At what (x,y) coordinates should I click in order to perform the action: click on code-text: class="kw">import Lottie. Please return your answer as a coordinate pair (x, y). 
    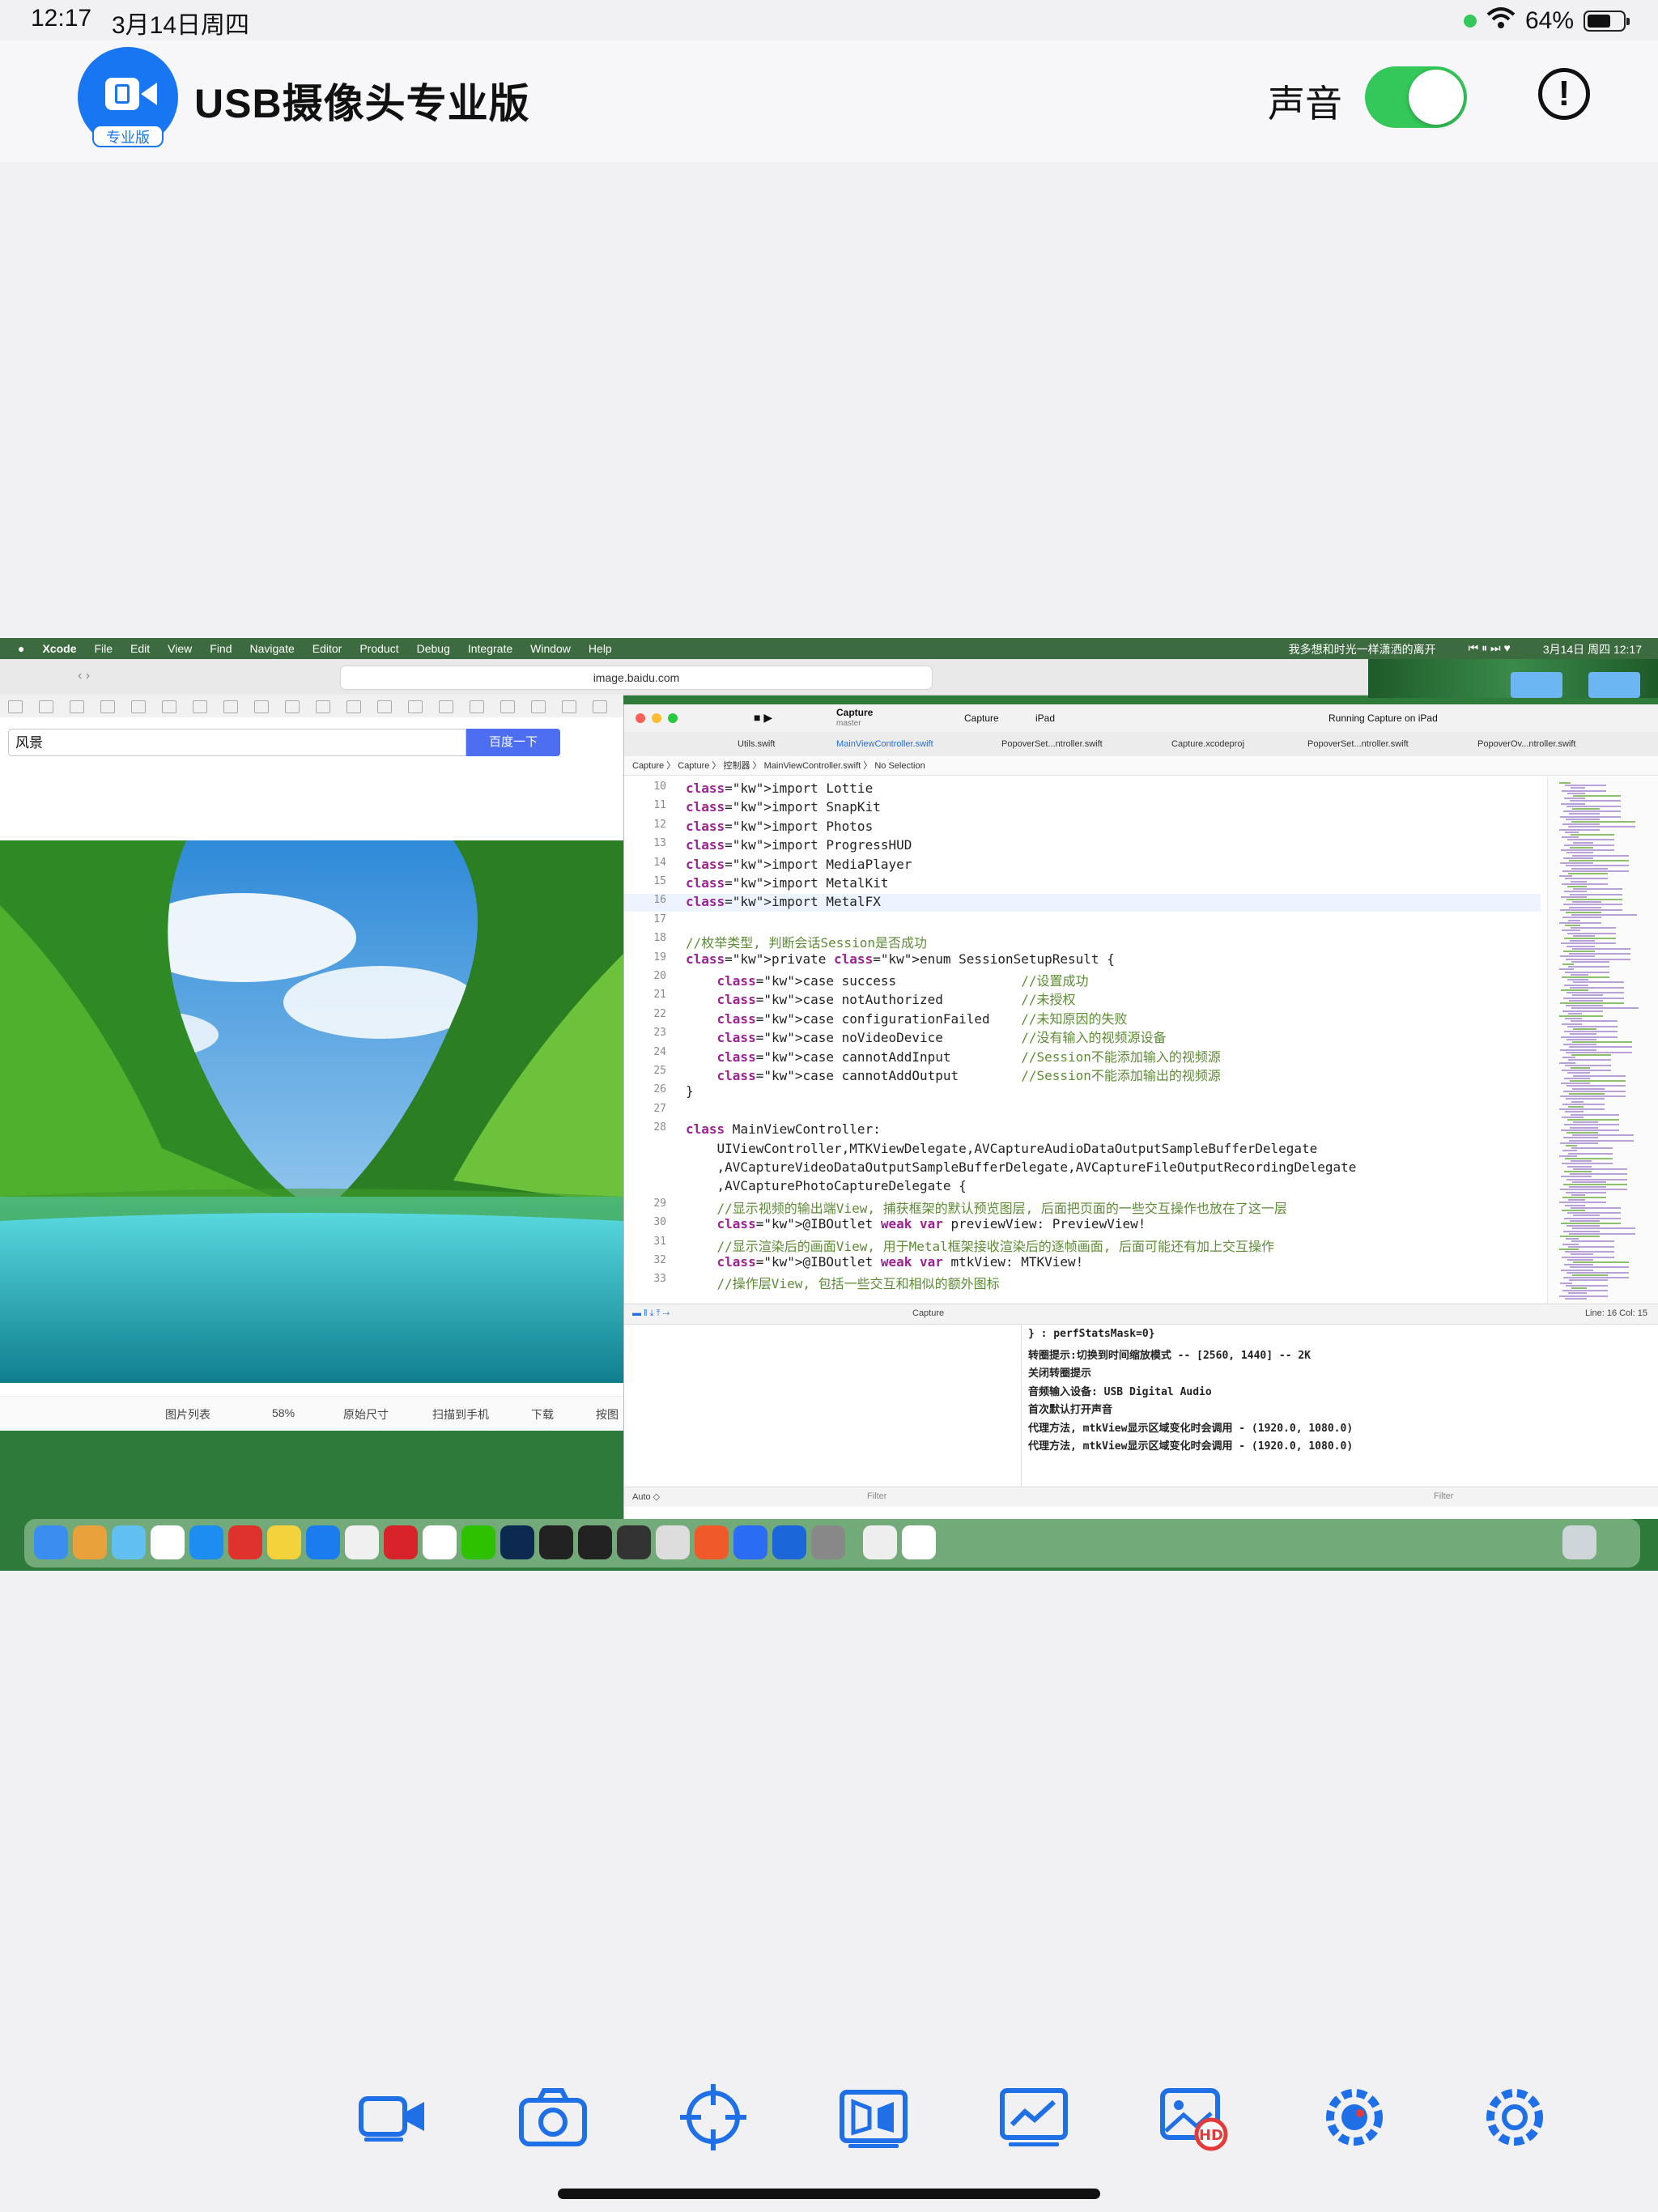
    Looking at the image, I should click on (780, 789).